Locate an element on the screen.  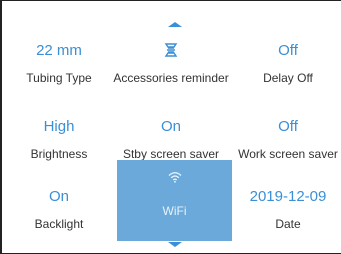
setting-date: 2019-12-09 Date is located at coordinates (285, 211).